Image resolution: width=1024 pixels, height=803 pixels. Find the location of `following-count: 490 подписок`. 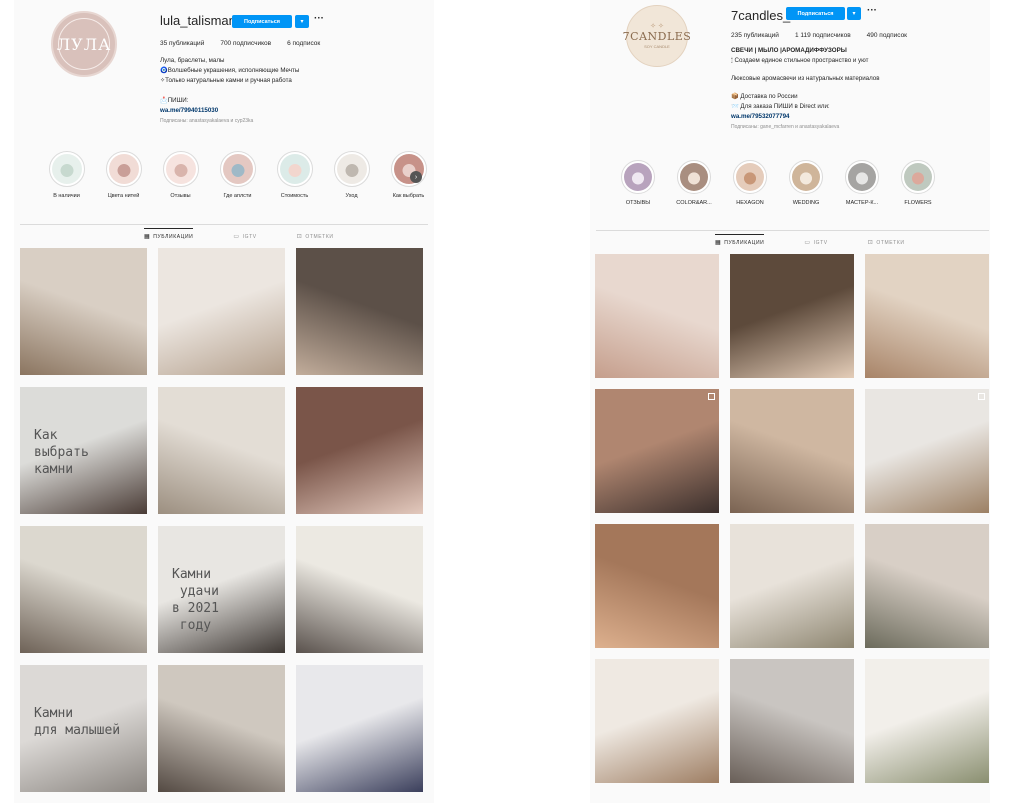

following-count: 490 подписок is located at coordinates (887, 35).